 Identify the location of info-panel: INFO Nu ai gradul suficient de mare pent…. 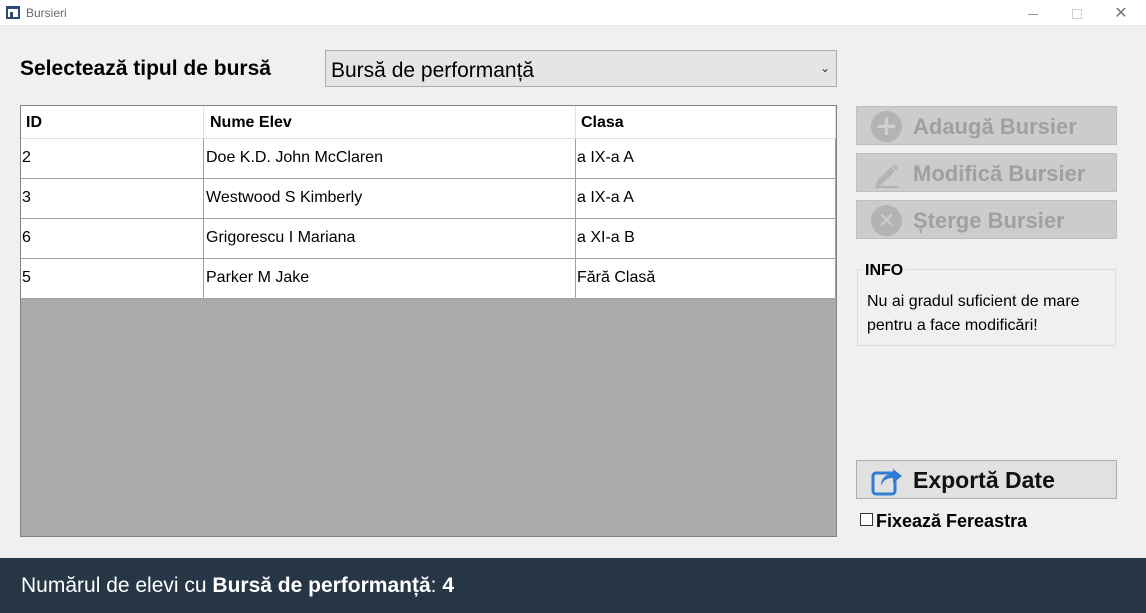
(986, 304).